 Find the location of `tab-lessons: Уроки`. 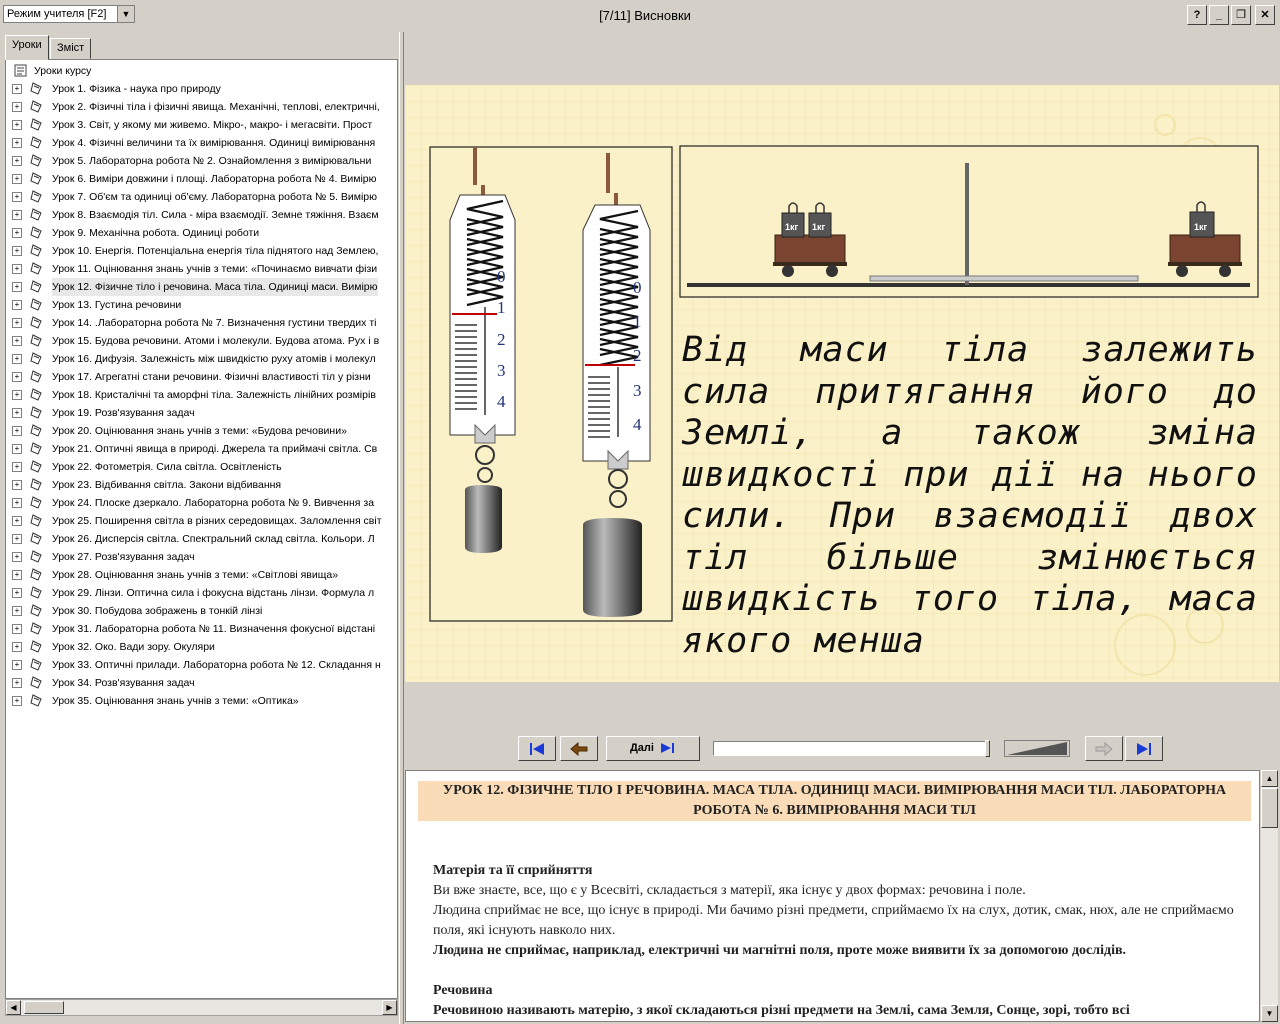

tab-lessons: Уроки is located at coordinates (27, 47).